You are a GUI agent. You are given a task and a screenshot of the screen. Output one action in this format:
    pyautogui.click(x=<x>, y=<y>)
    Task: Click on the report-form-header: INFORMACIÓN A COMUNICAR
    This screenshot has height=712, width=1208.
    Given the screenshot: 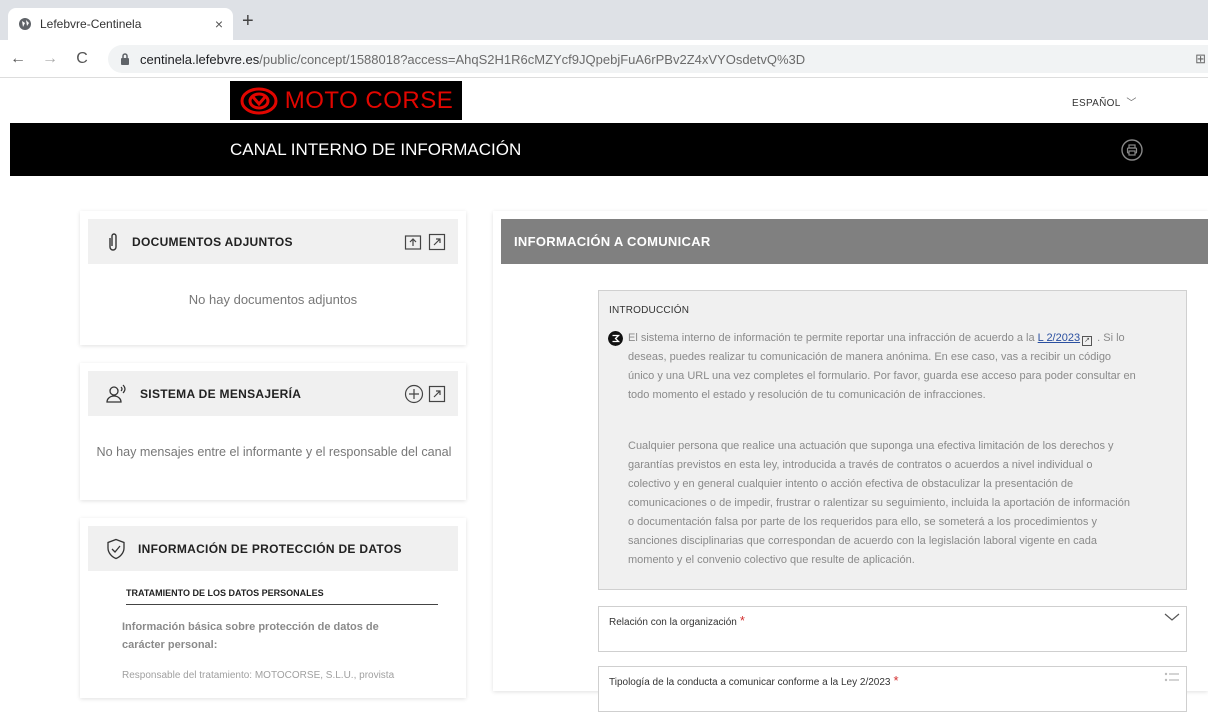 What is the action you would take?
    pyautogui.click(x=854, y=241)
    